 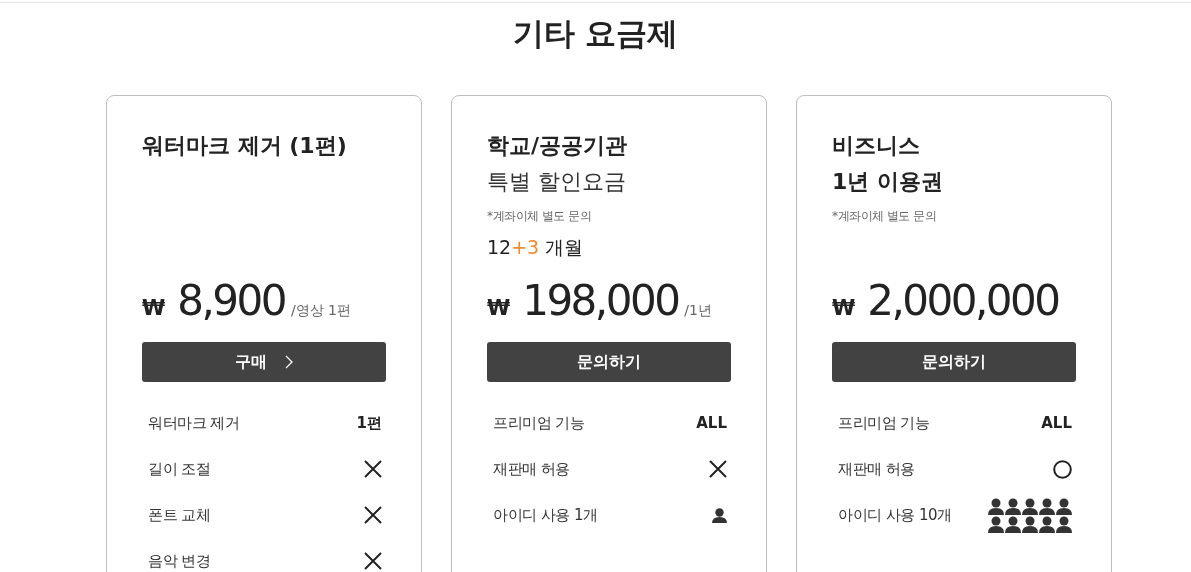 What do you see at coordinates (264, 362) in the screenshot?
I see `plan-button: 구매` at bounding box center [264, 362].